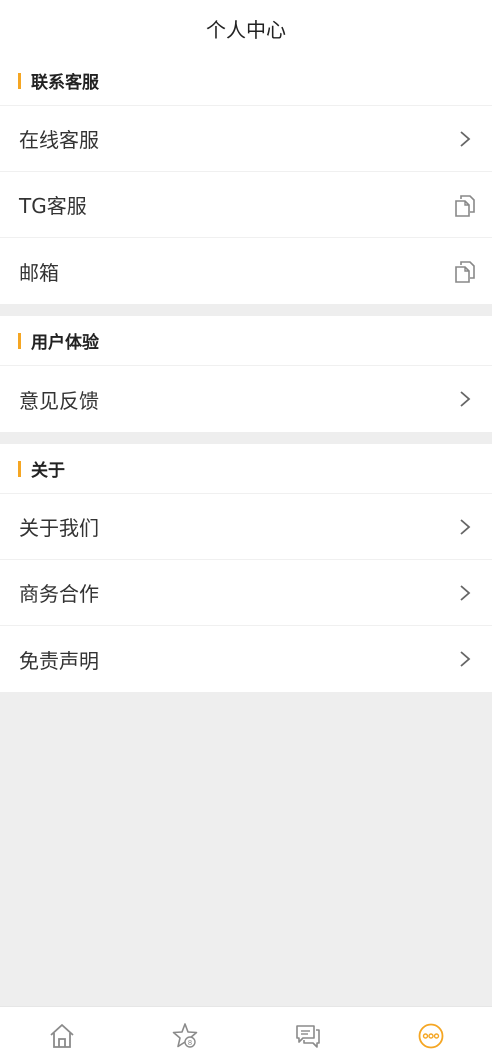 This screenshot has height=1064, width=492. I want to click on chat-icon, so click(307, 1036).